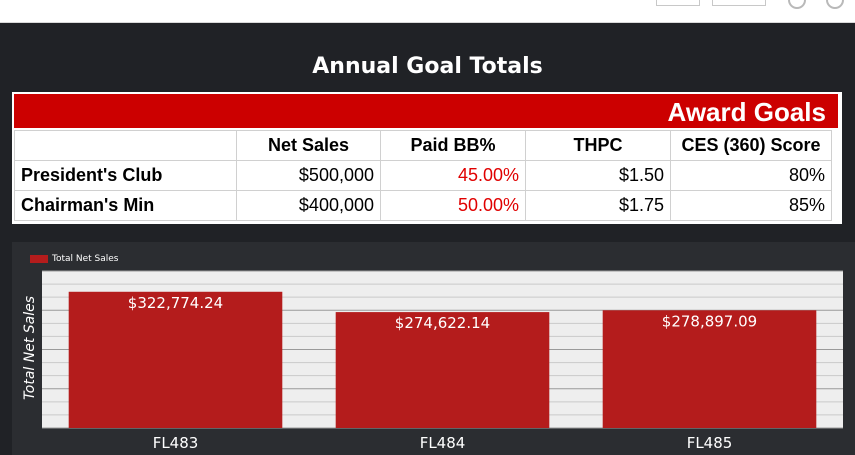  Describe the element at coordinates (175, 359) in the screenshot. I see `bar` at that location.